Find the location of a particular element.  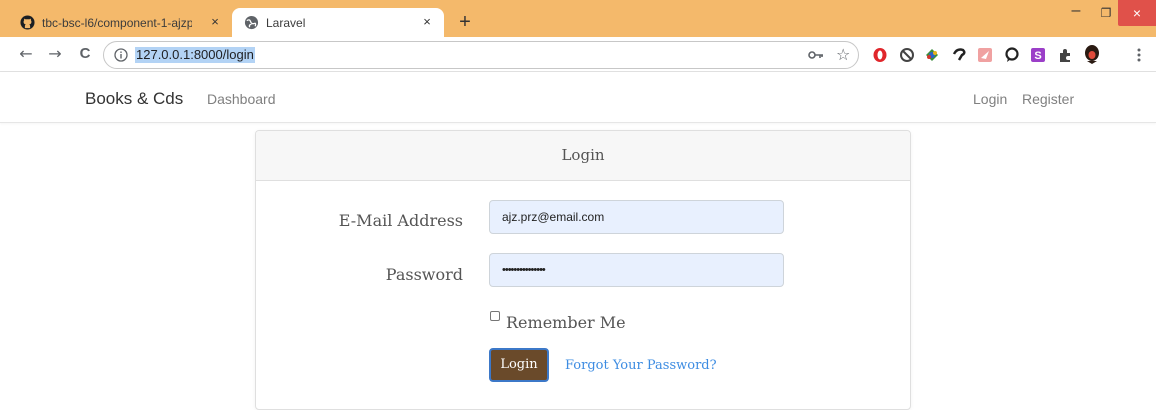

send-icon is located at coordinates (985, 55).